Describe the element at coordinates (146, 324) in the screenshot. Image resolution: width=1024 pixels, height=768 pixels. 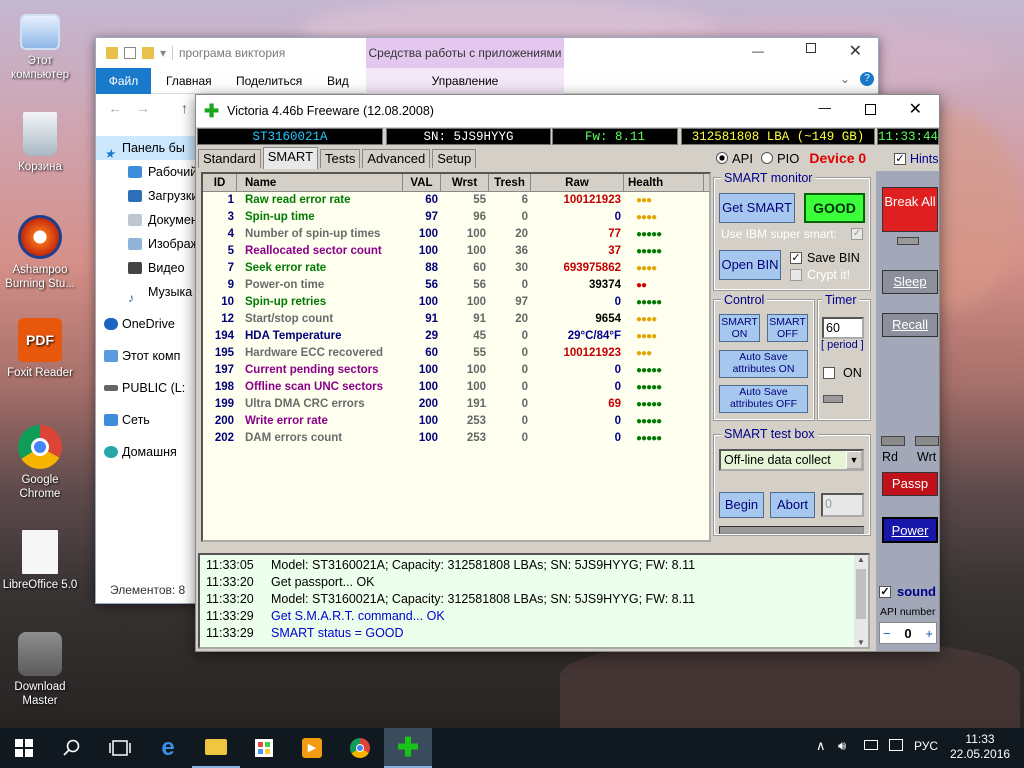
I see `nav-item-onedrive: OneDrive` at that location.